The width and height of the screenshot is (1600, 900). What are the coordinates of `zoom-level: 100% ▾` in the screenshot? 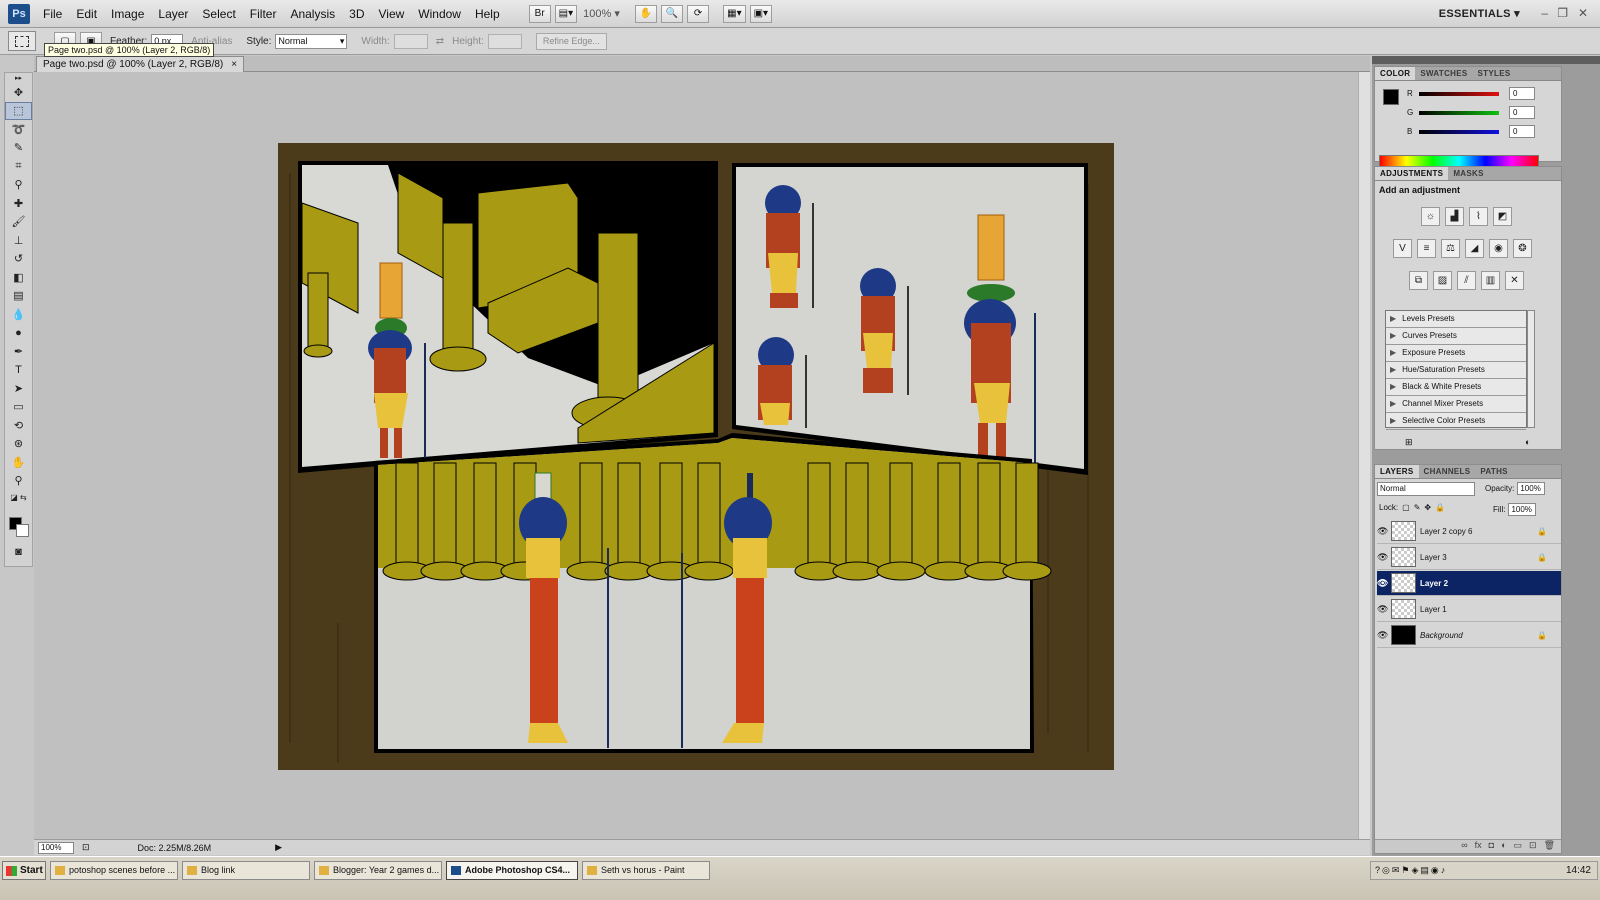 It's located at (607, 13).